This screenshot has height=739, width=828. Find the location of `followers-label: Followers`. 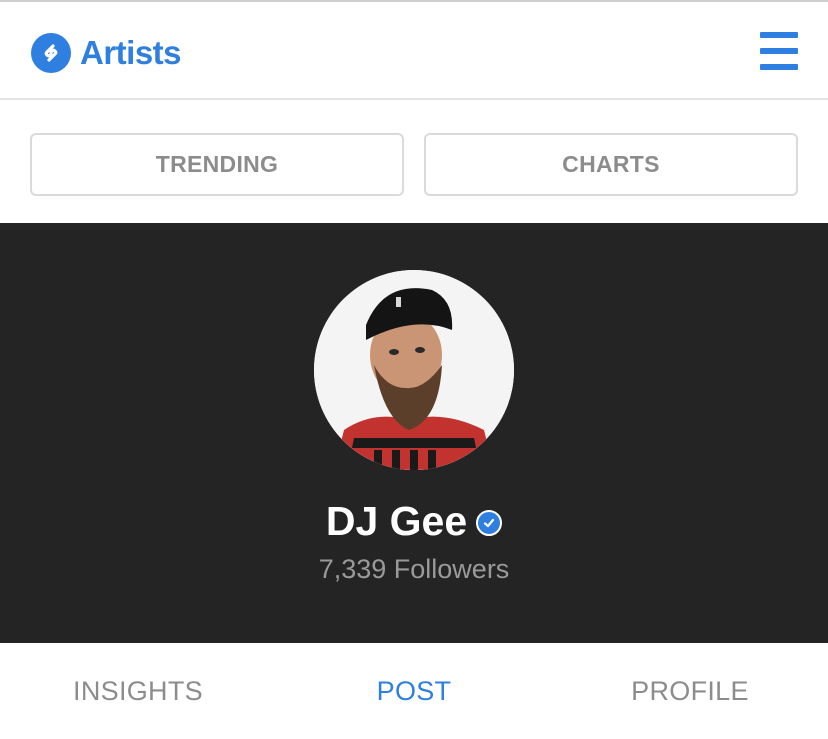

followers-label: Followers is located at coordinates (451, 569).